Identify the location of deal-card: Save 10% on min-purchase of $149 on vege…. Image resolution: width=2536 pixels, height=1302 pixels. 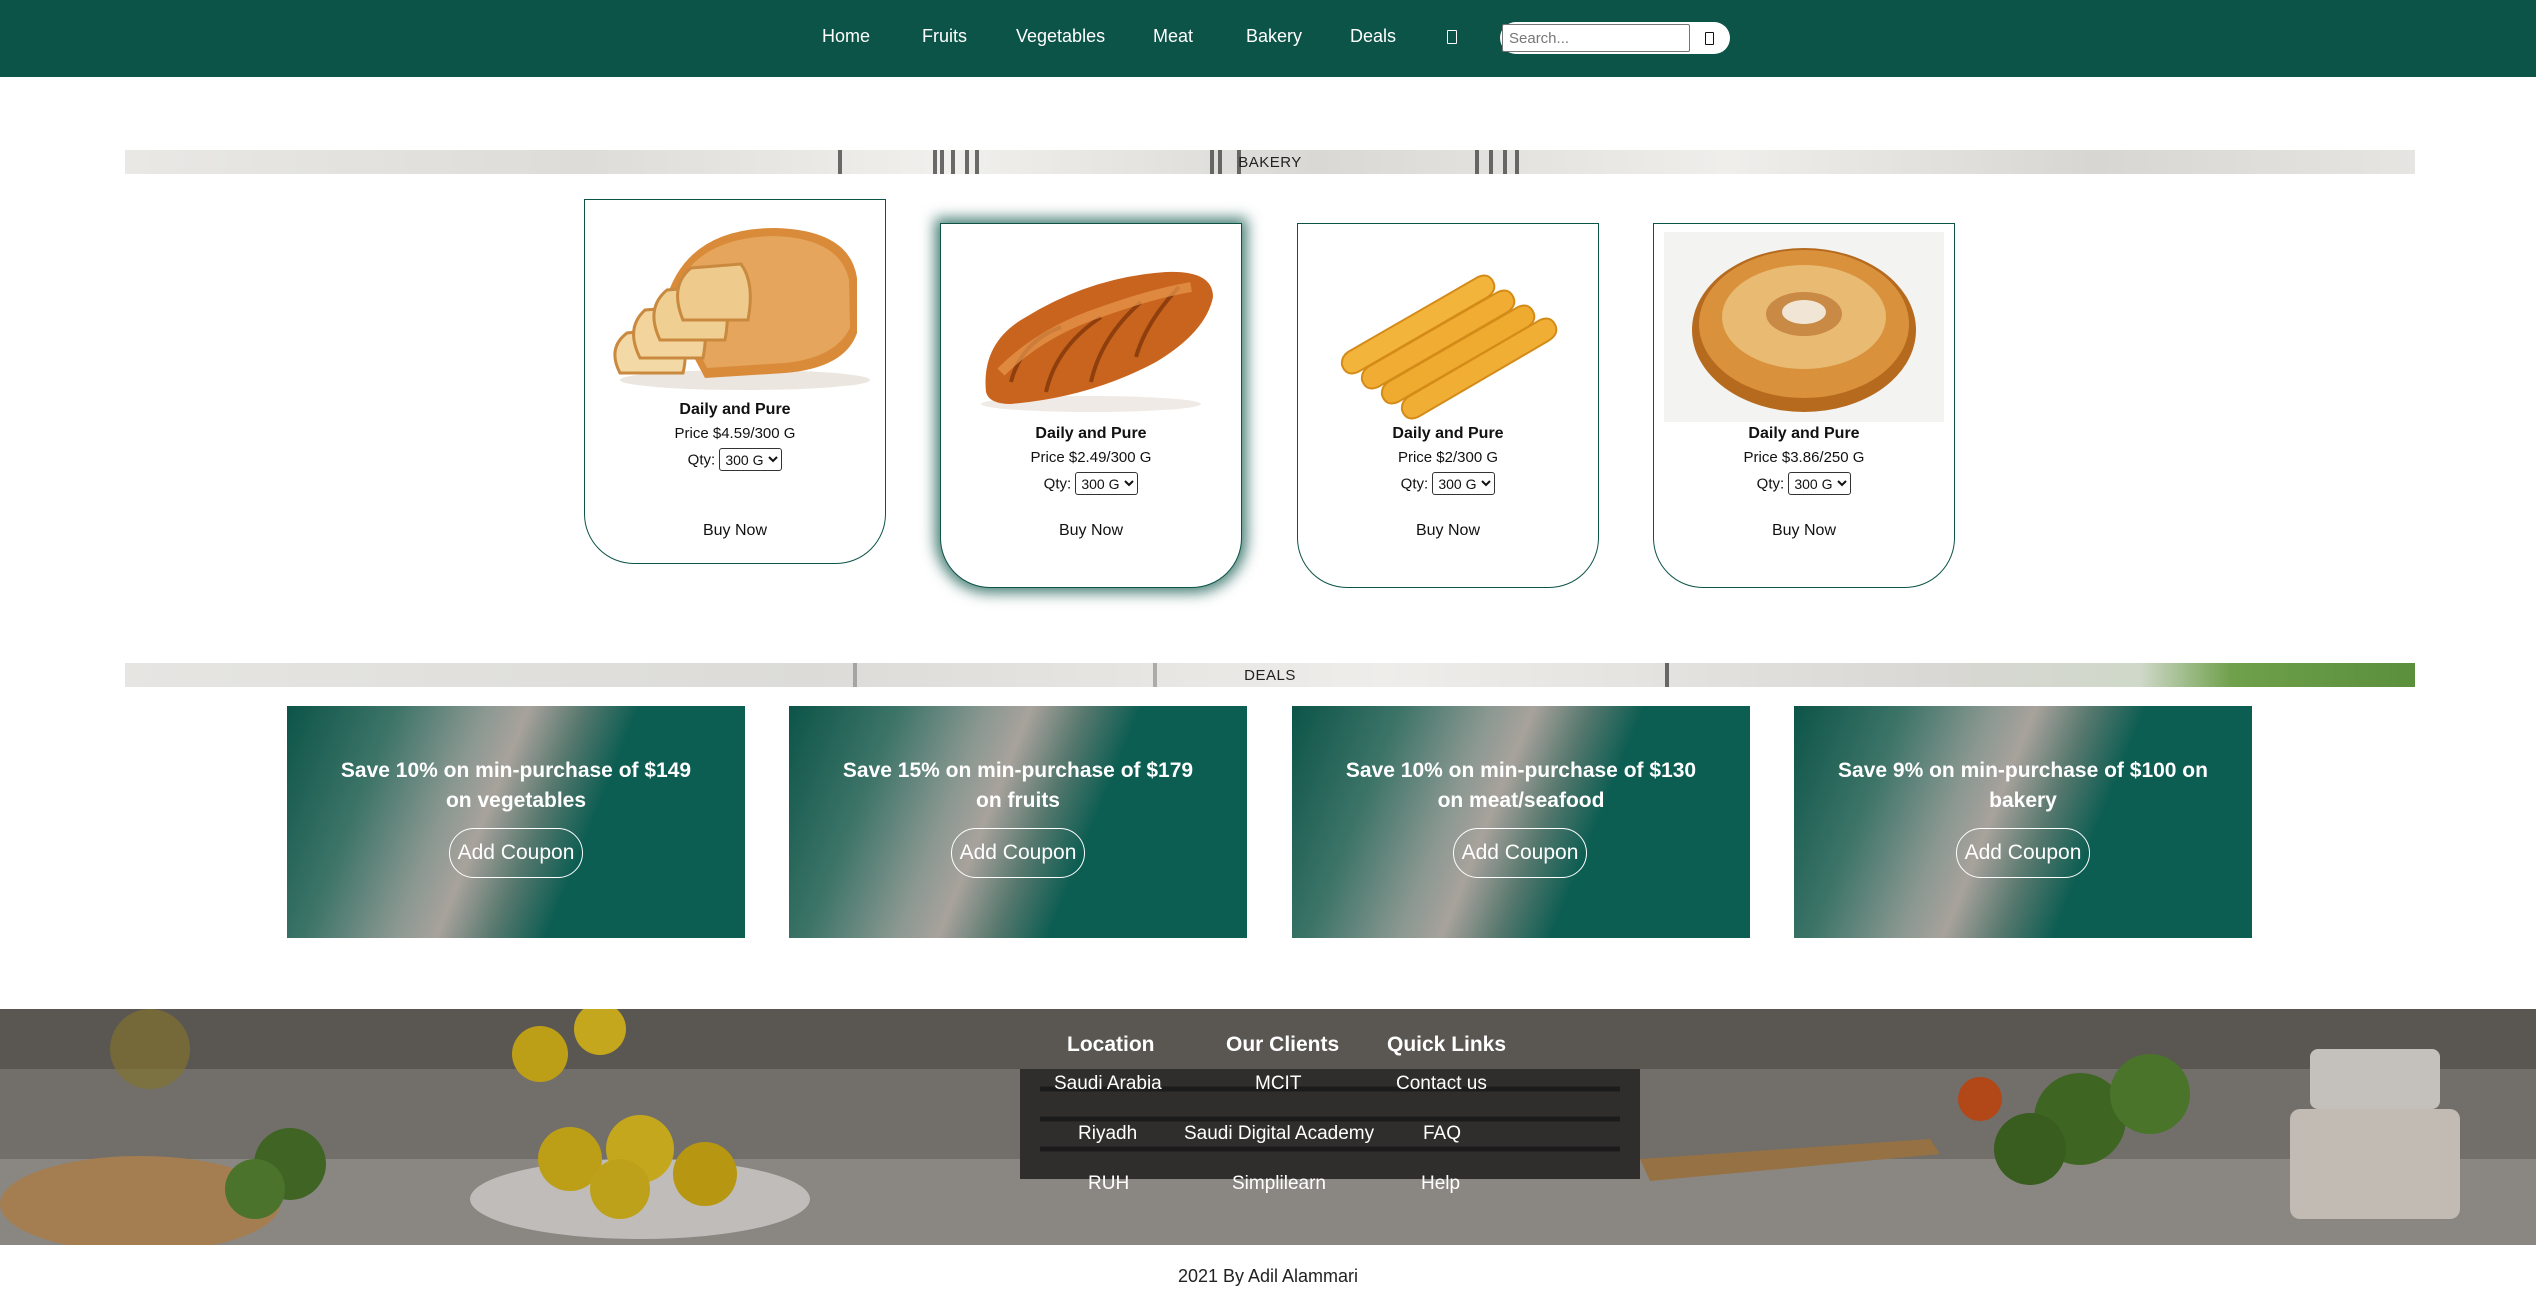
(516, 822).